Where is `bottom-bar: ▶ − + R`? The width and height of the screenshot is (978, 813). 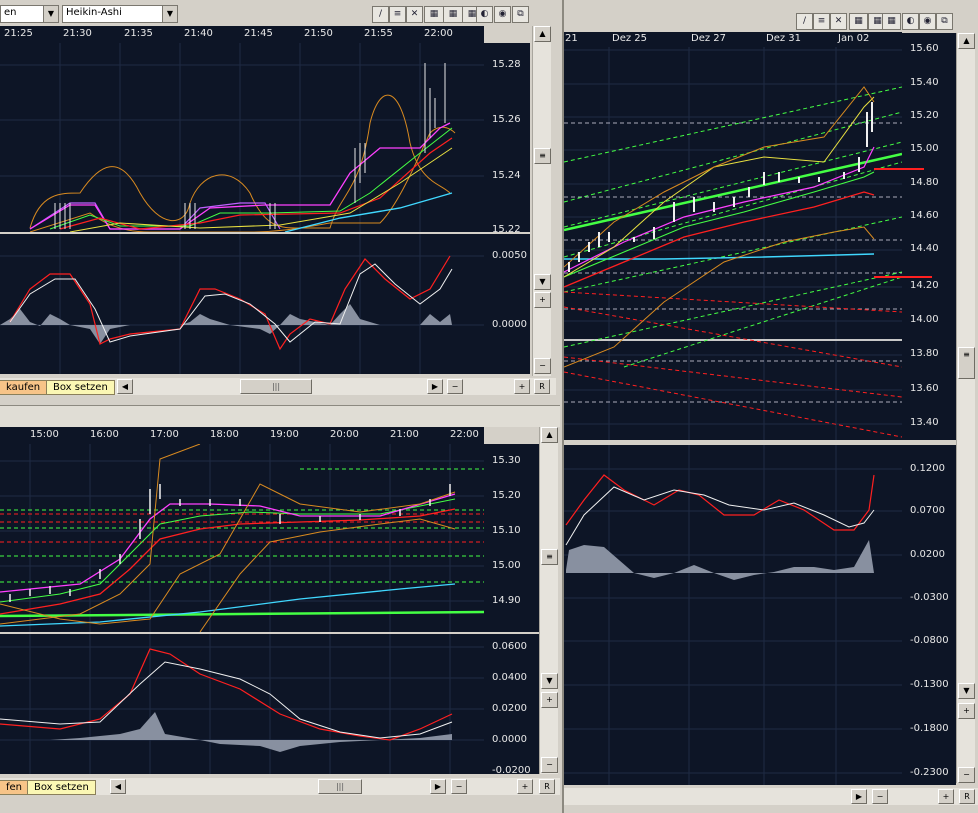
bottom-bar: ▶ − + R is located at coordinates (771, 796).